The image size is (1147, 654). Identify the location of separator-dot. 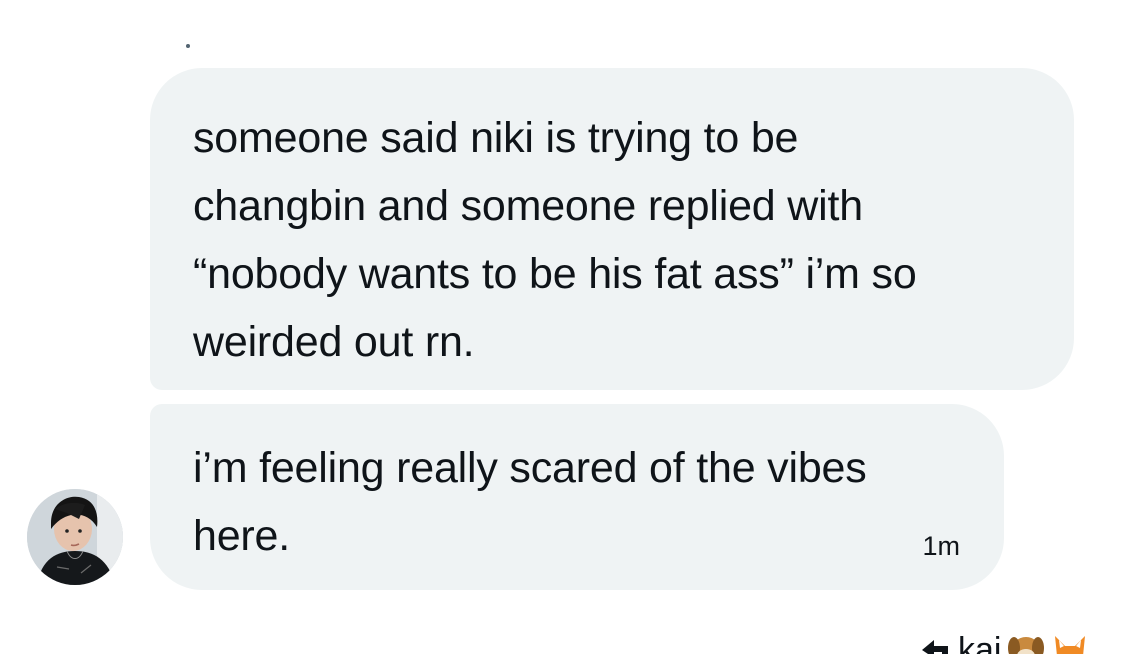
(188, 46).